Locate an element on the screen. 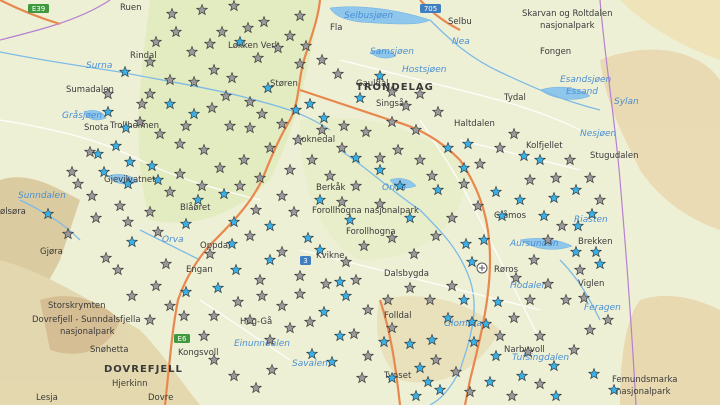  place-label-10: Kongsvoll is located at coordinates (198, 353).